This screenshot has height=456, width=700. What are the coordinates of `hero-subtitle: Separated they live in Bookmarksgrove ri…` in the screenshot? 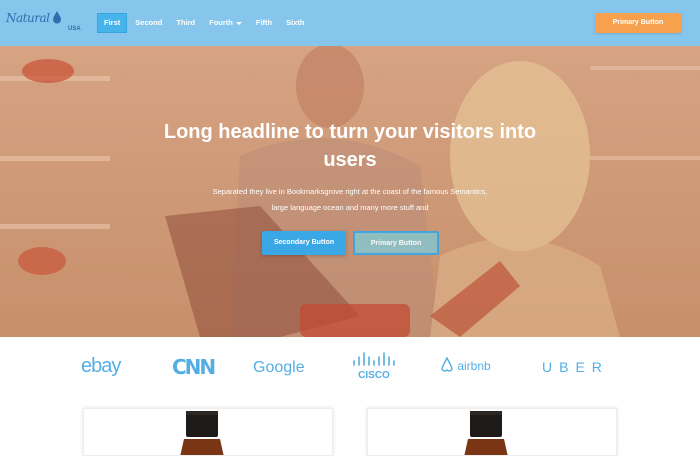 It's located at (350, 199).